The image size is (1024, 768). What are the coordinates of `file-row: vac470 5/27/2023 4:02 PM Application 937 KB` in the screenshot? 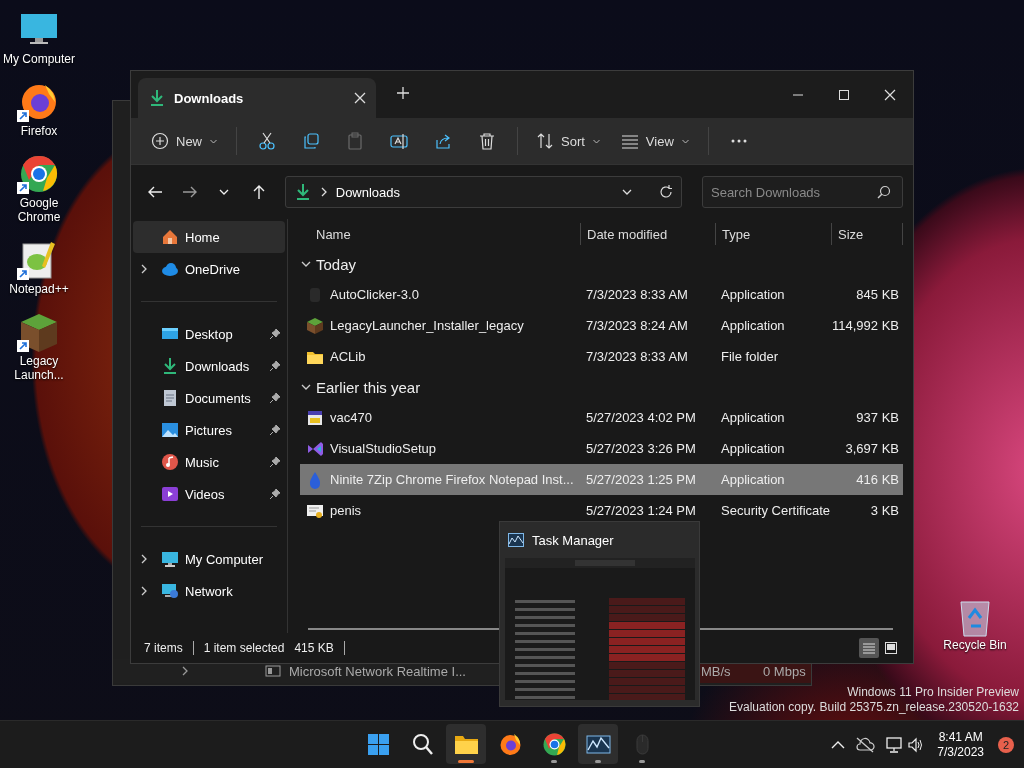 It's located at (601, 417).